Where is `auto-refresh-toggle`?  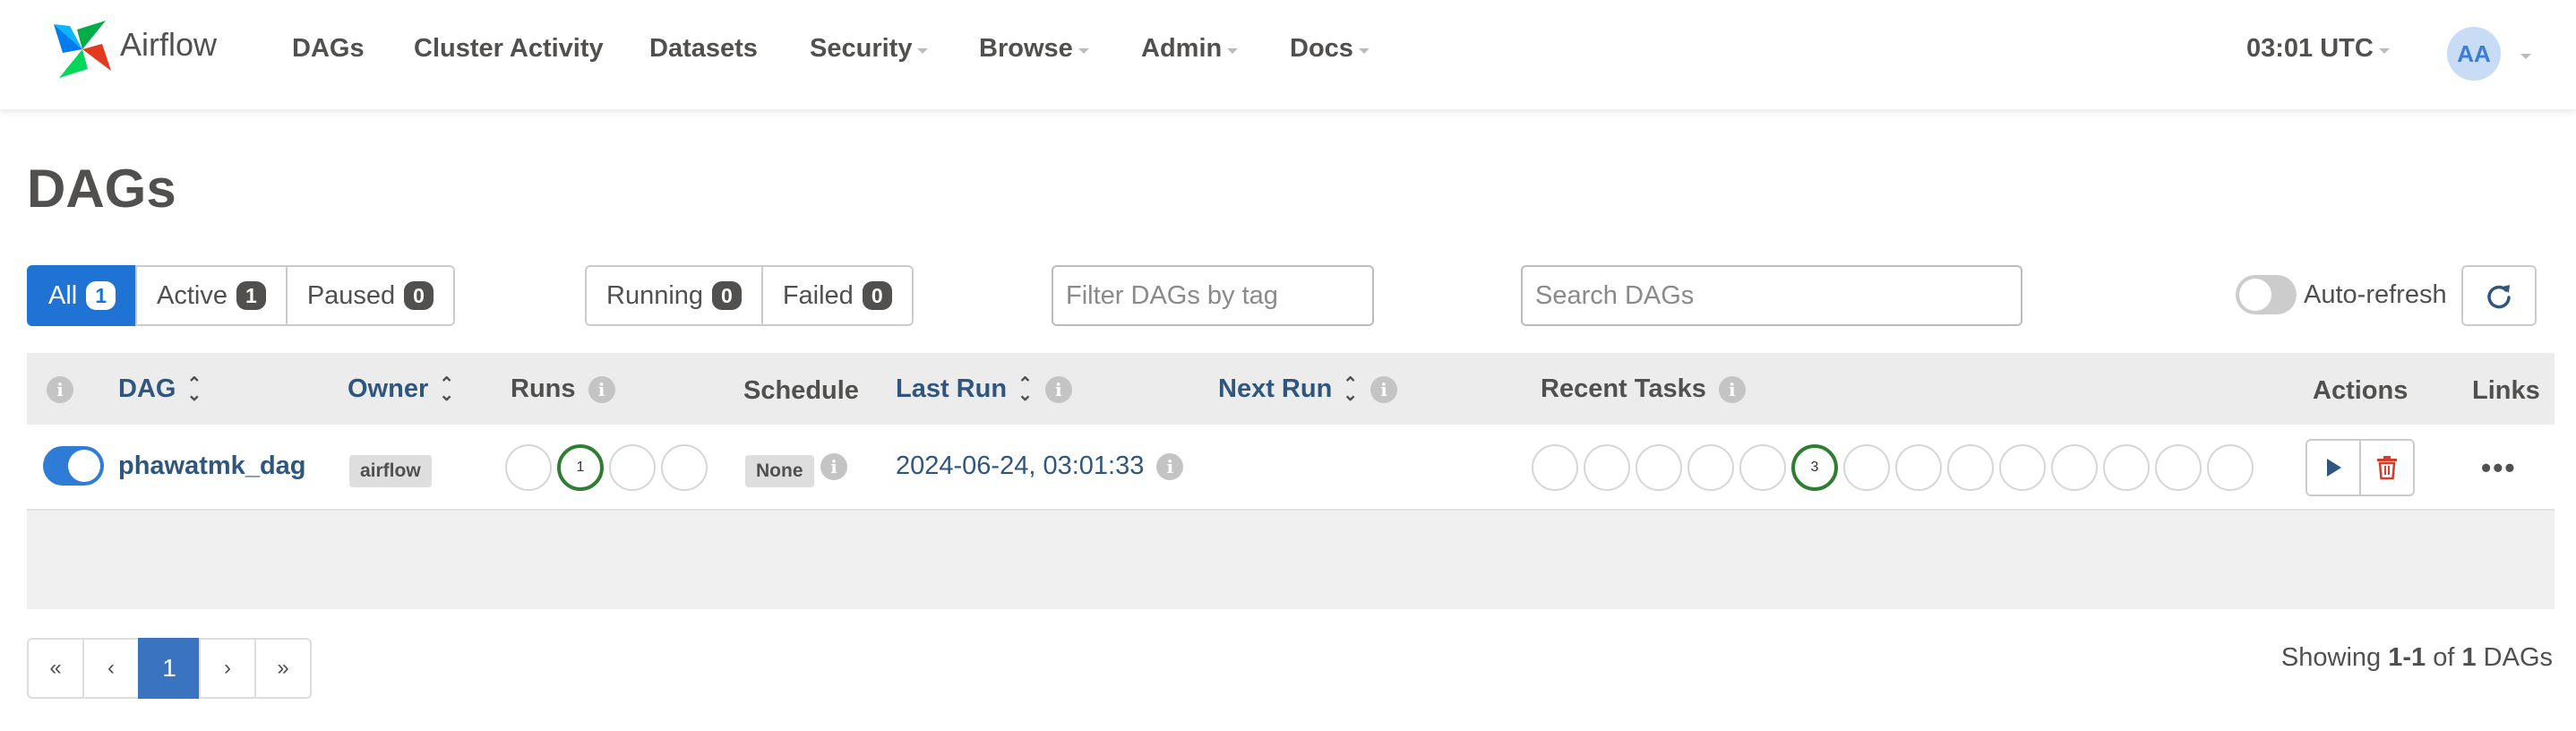
auto-refresh-toggle is located at coordinates (2266, 294).